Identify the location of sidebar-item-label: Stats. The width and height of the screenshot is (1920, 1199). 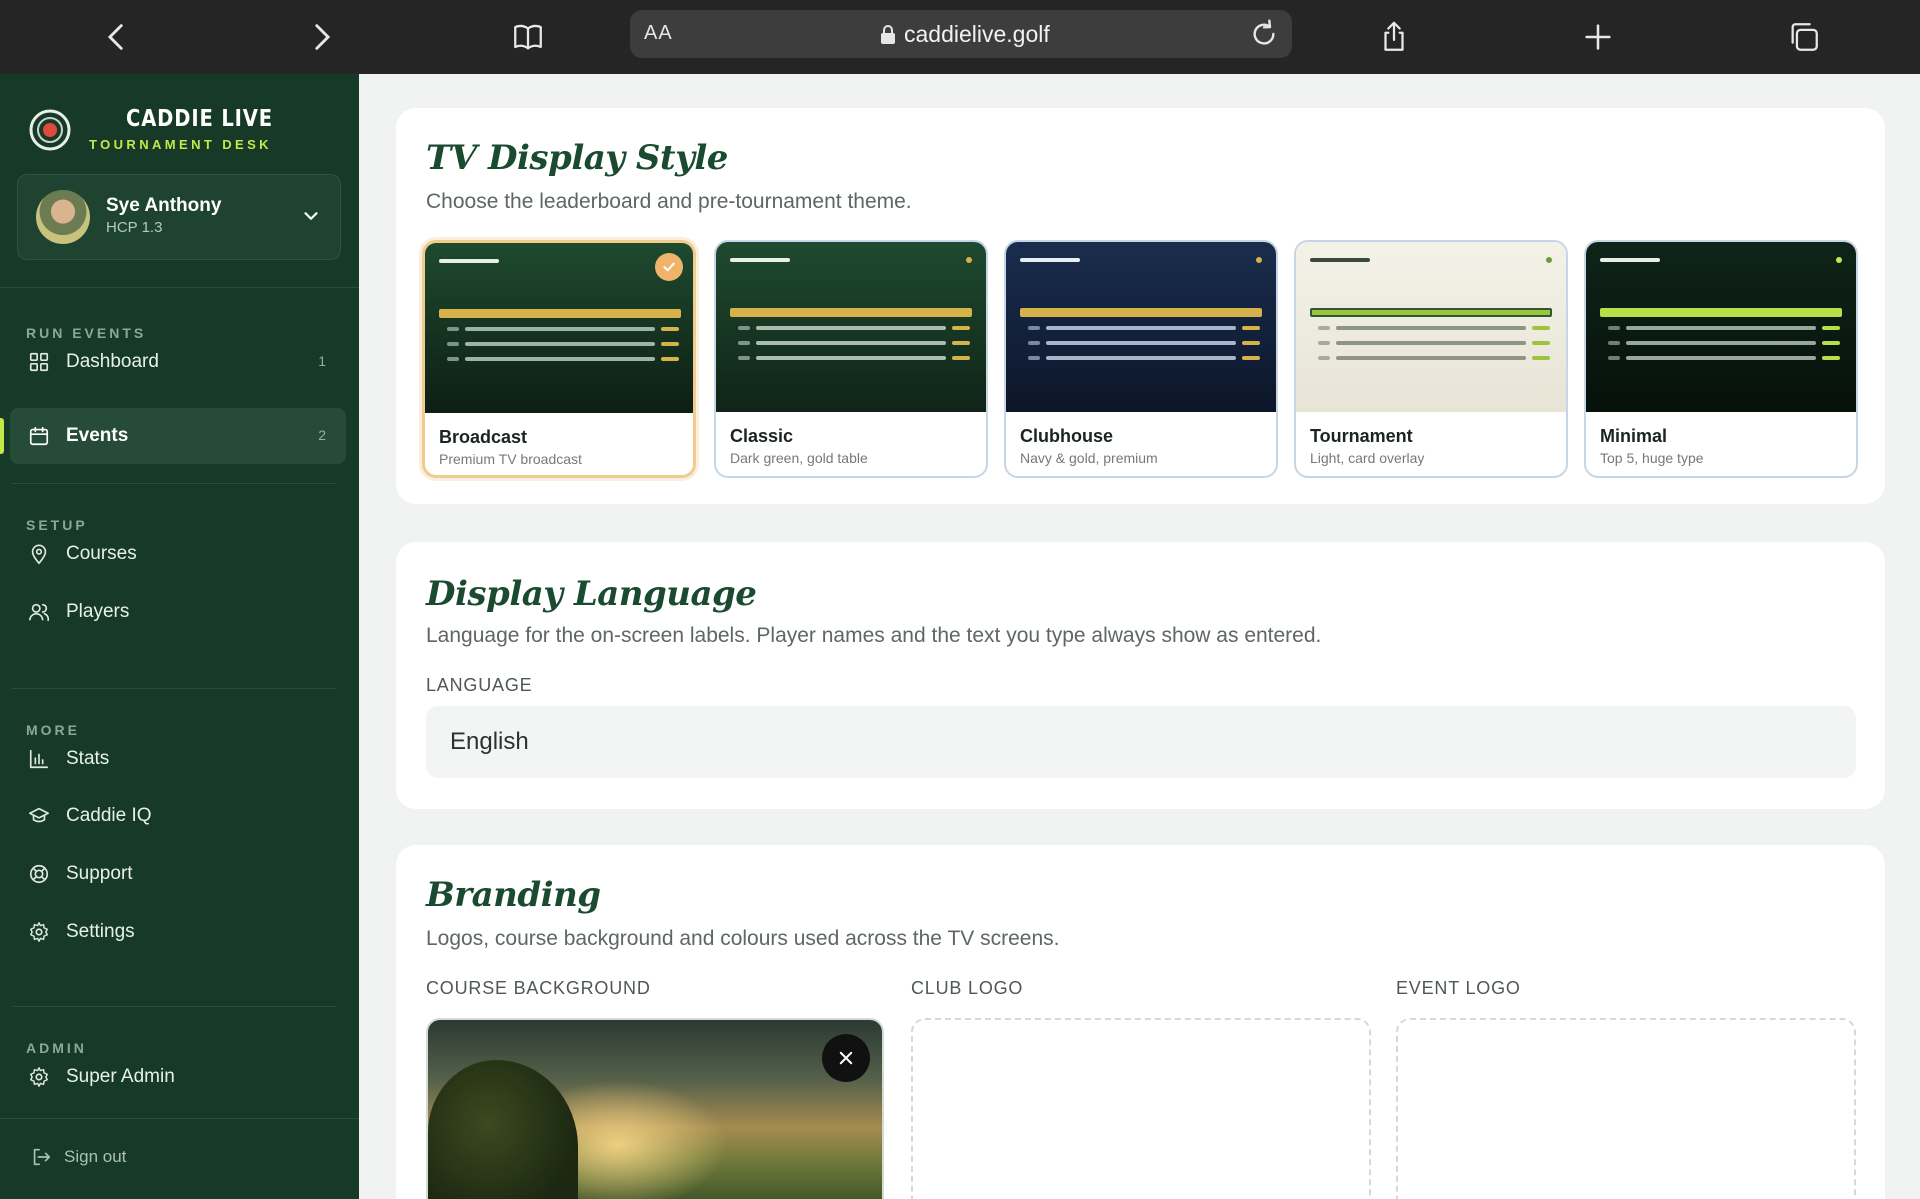
(88, 758).